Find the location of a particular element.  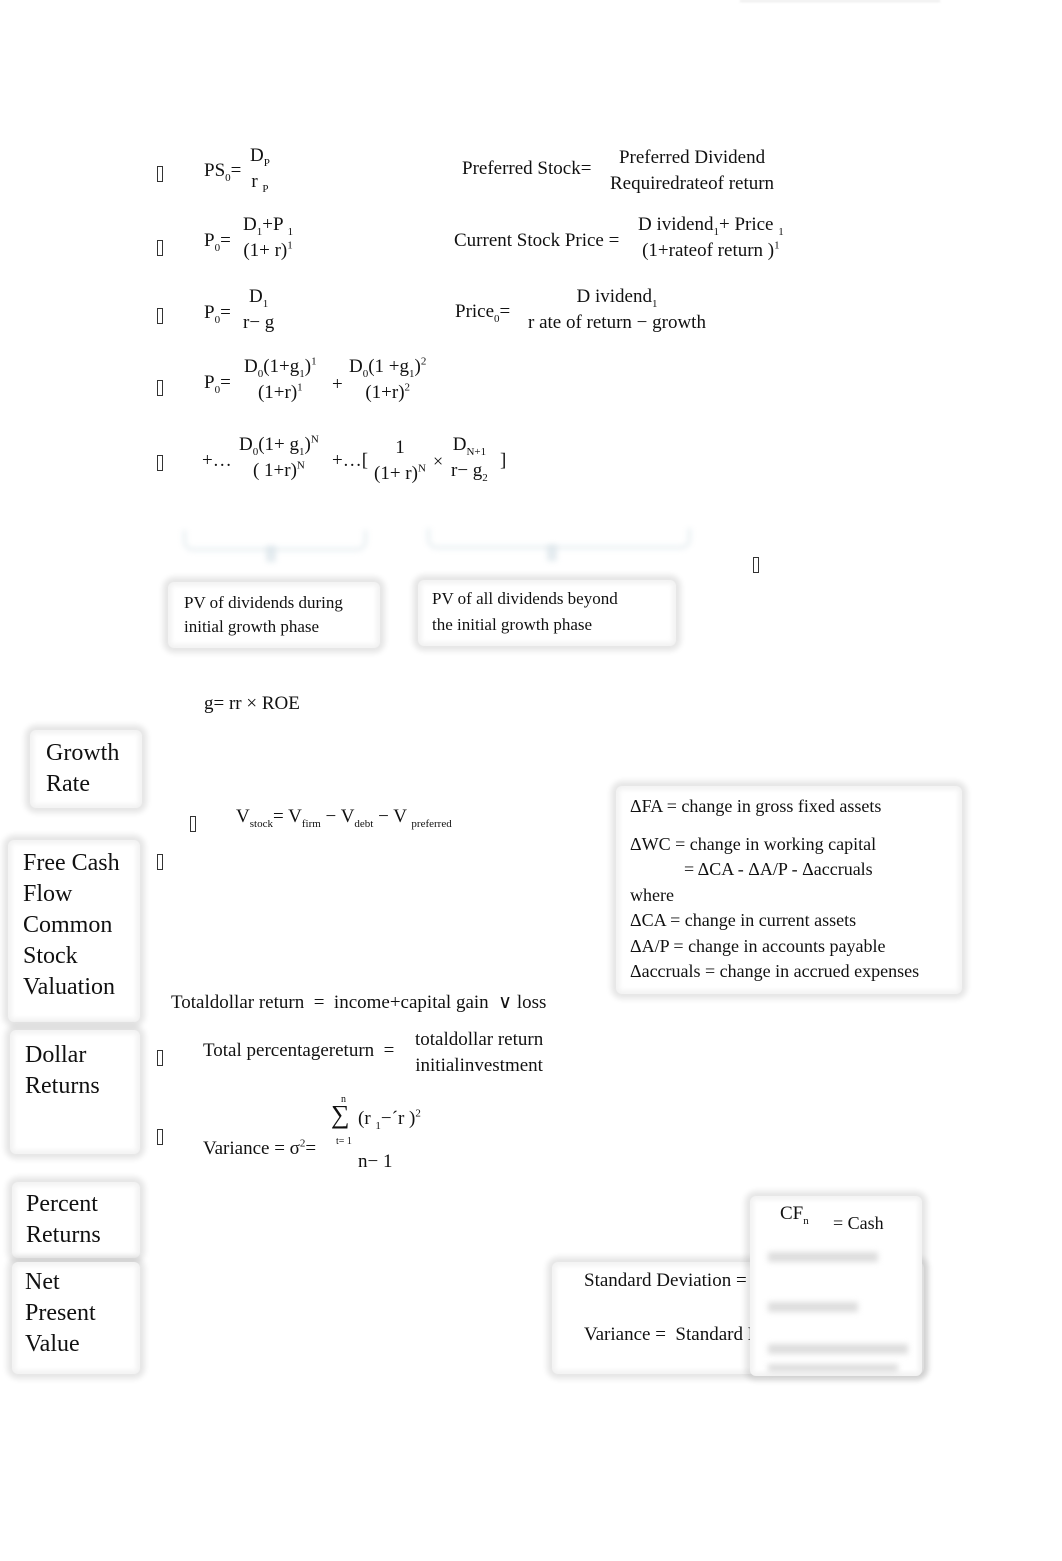

section-label-npv: Net Present Value is located at coordinates (76, 1318).